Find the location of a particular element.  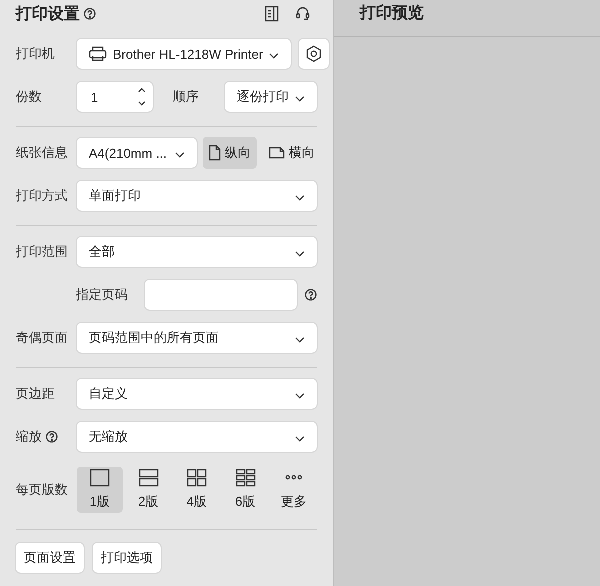

more-icon is located at coordinates (294, 477).